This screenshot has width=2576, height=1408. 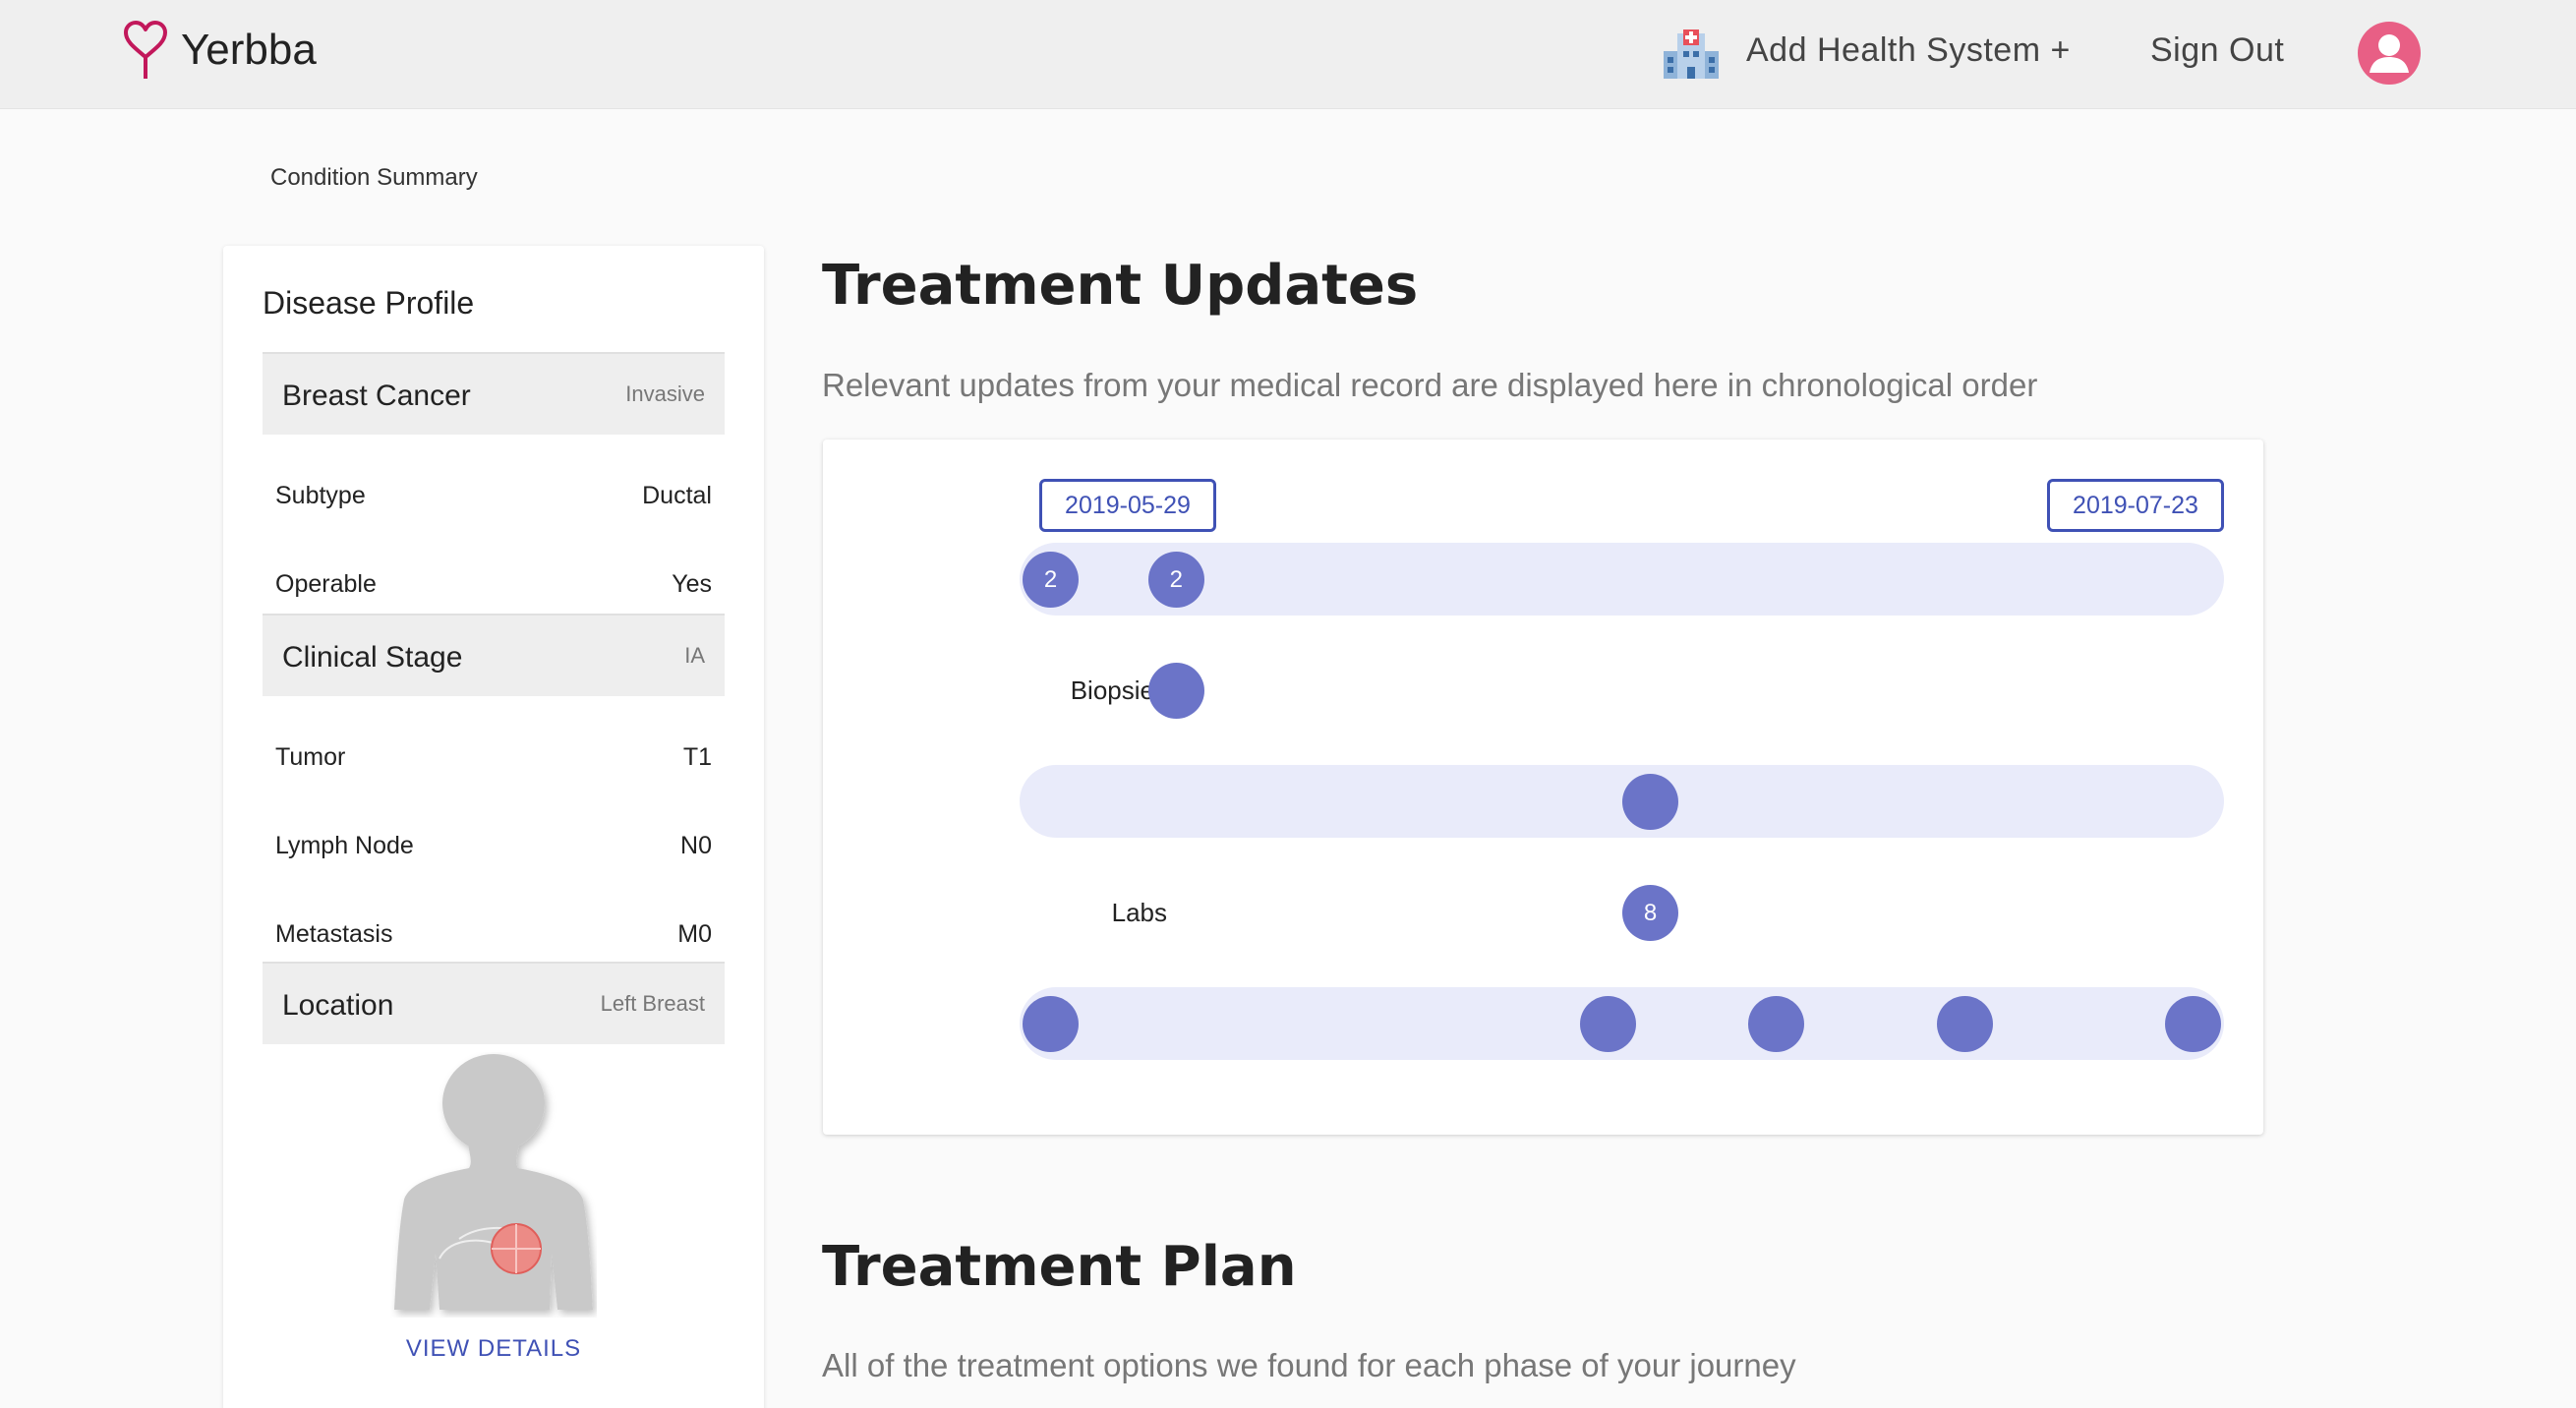 What do you see at coordinates (694, 934) in the screenshot?
I see `profile-row-value: M0` at bounding box center [694, 934].